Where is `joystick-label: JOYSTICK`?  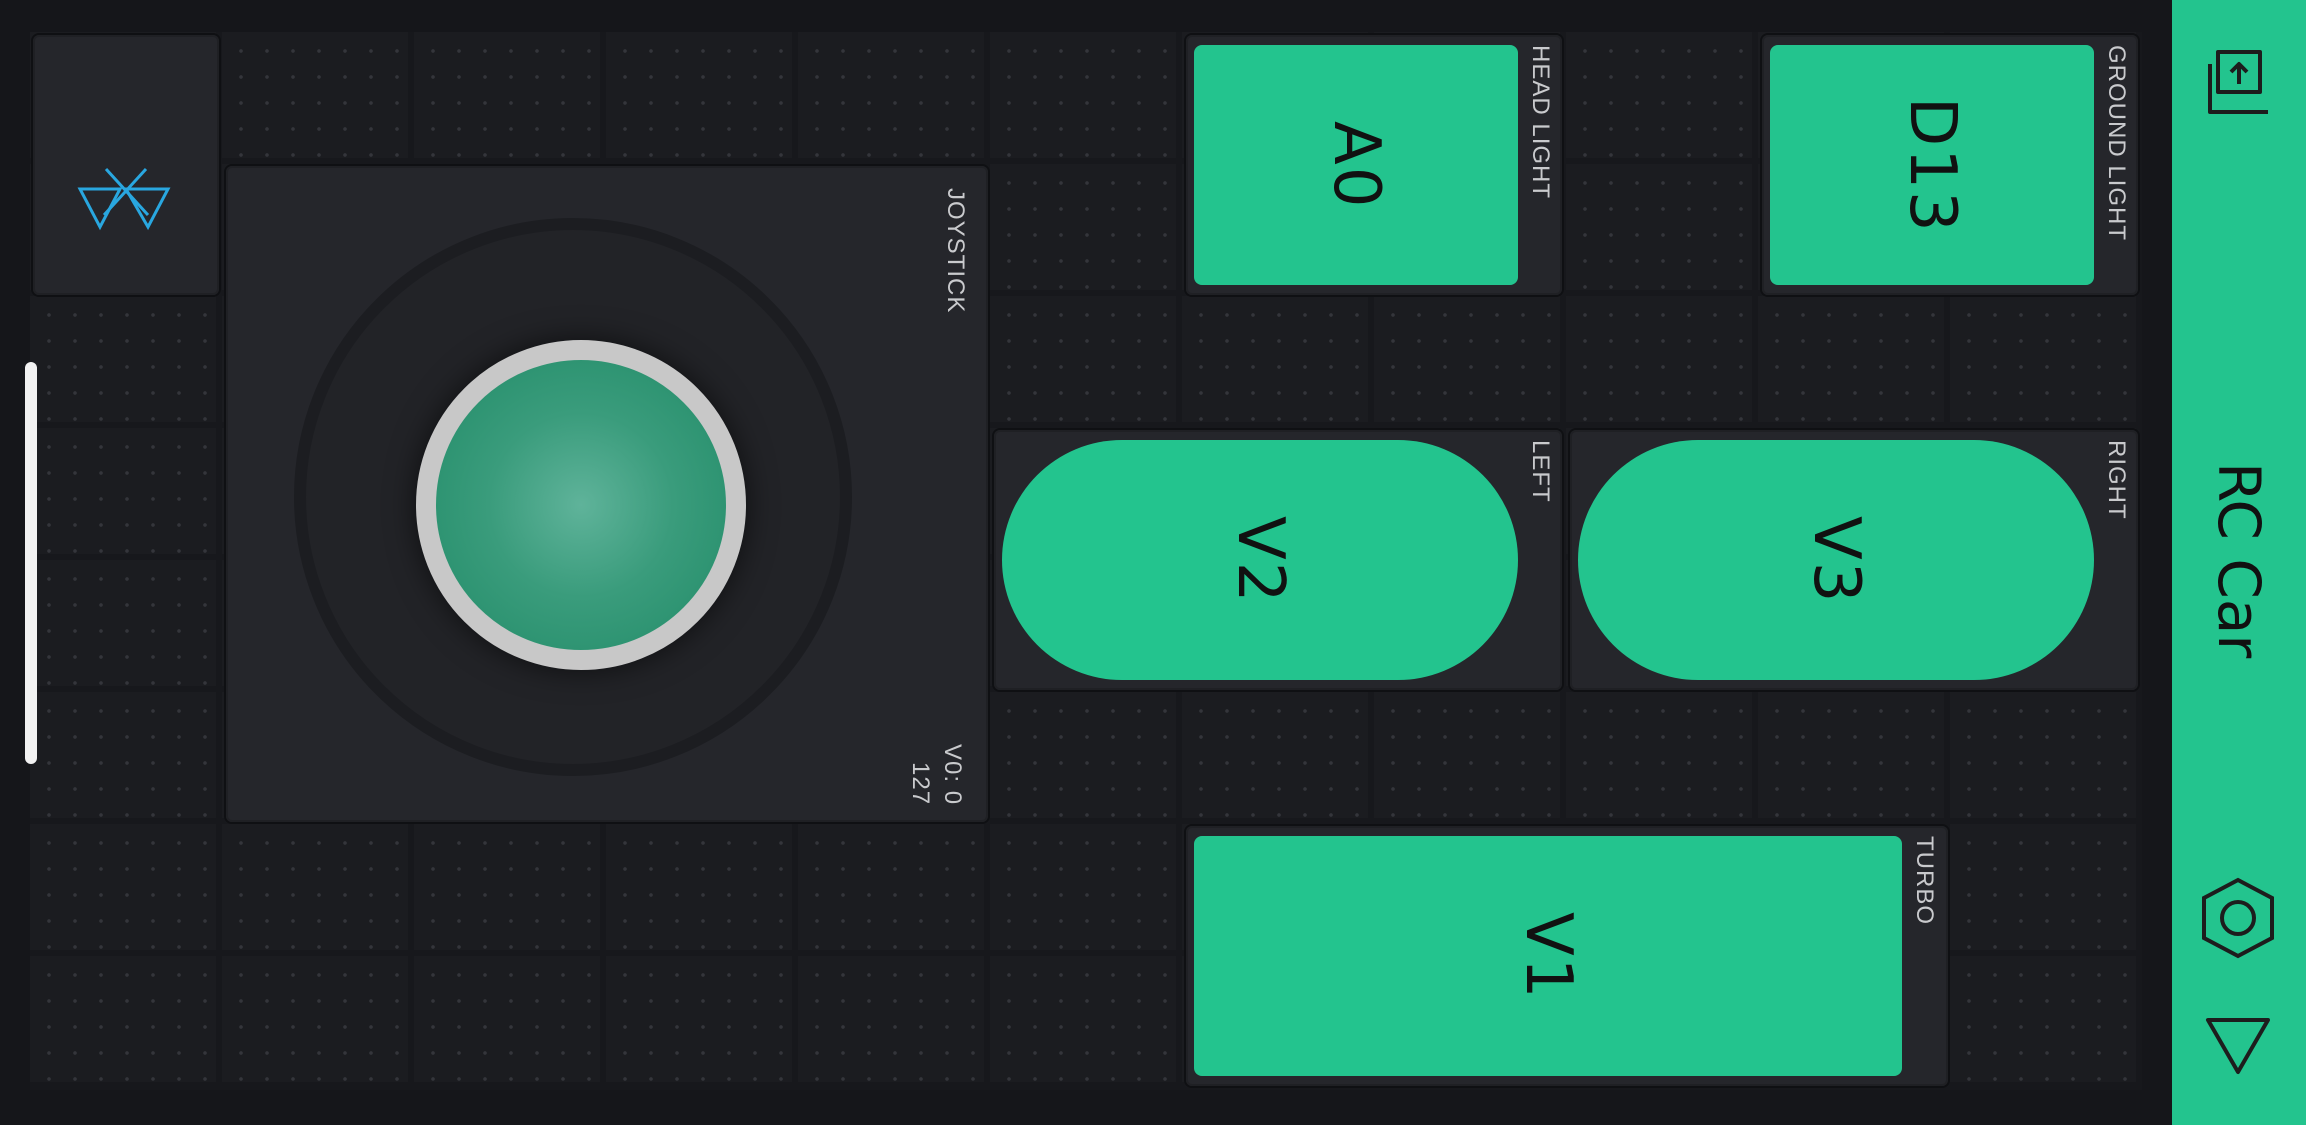
joystick-label: JOYSTICK is located at coordinates (955, 251).